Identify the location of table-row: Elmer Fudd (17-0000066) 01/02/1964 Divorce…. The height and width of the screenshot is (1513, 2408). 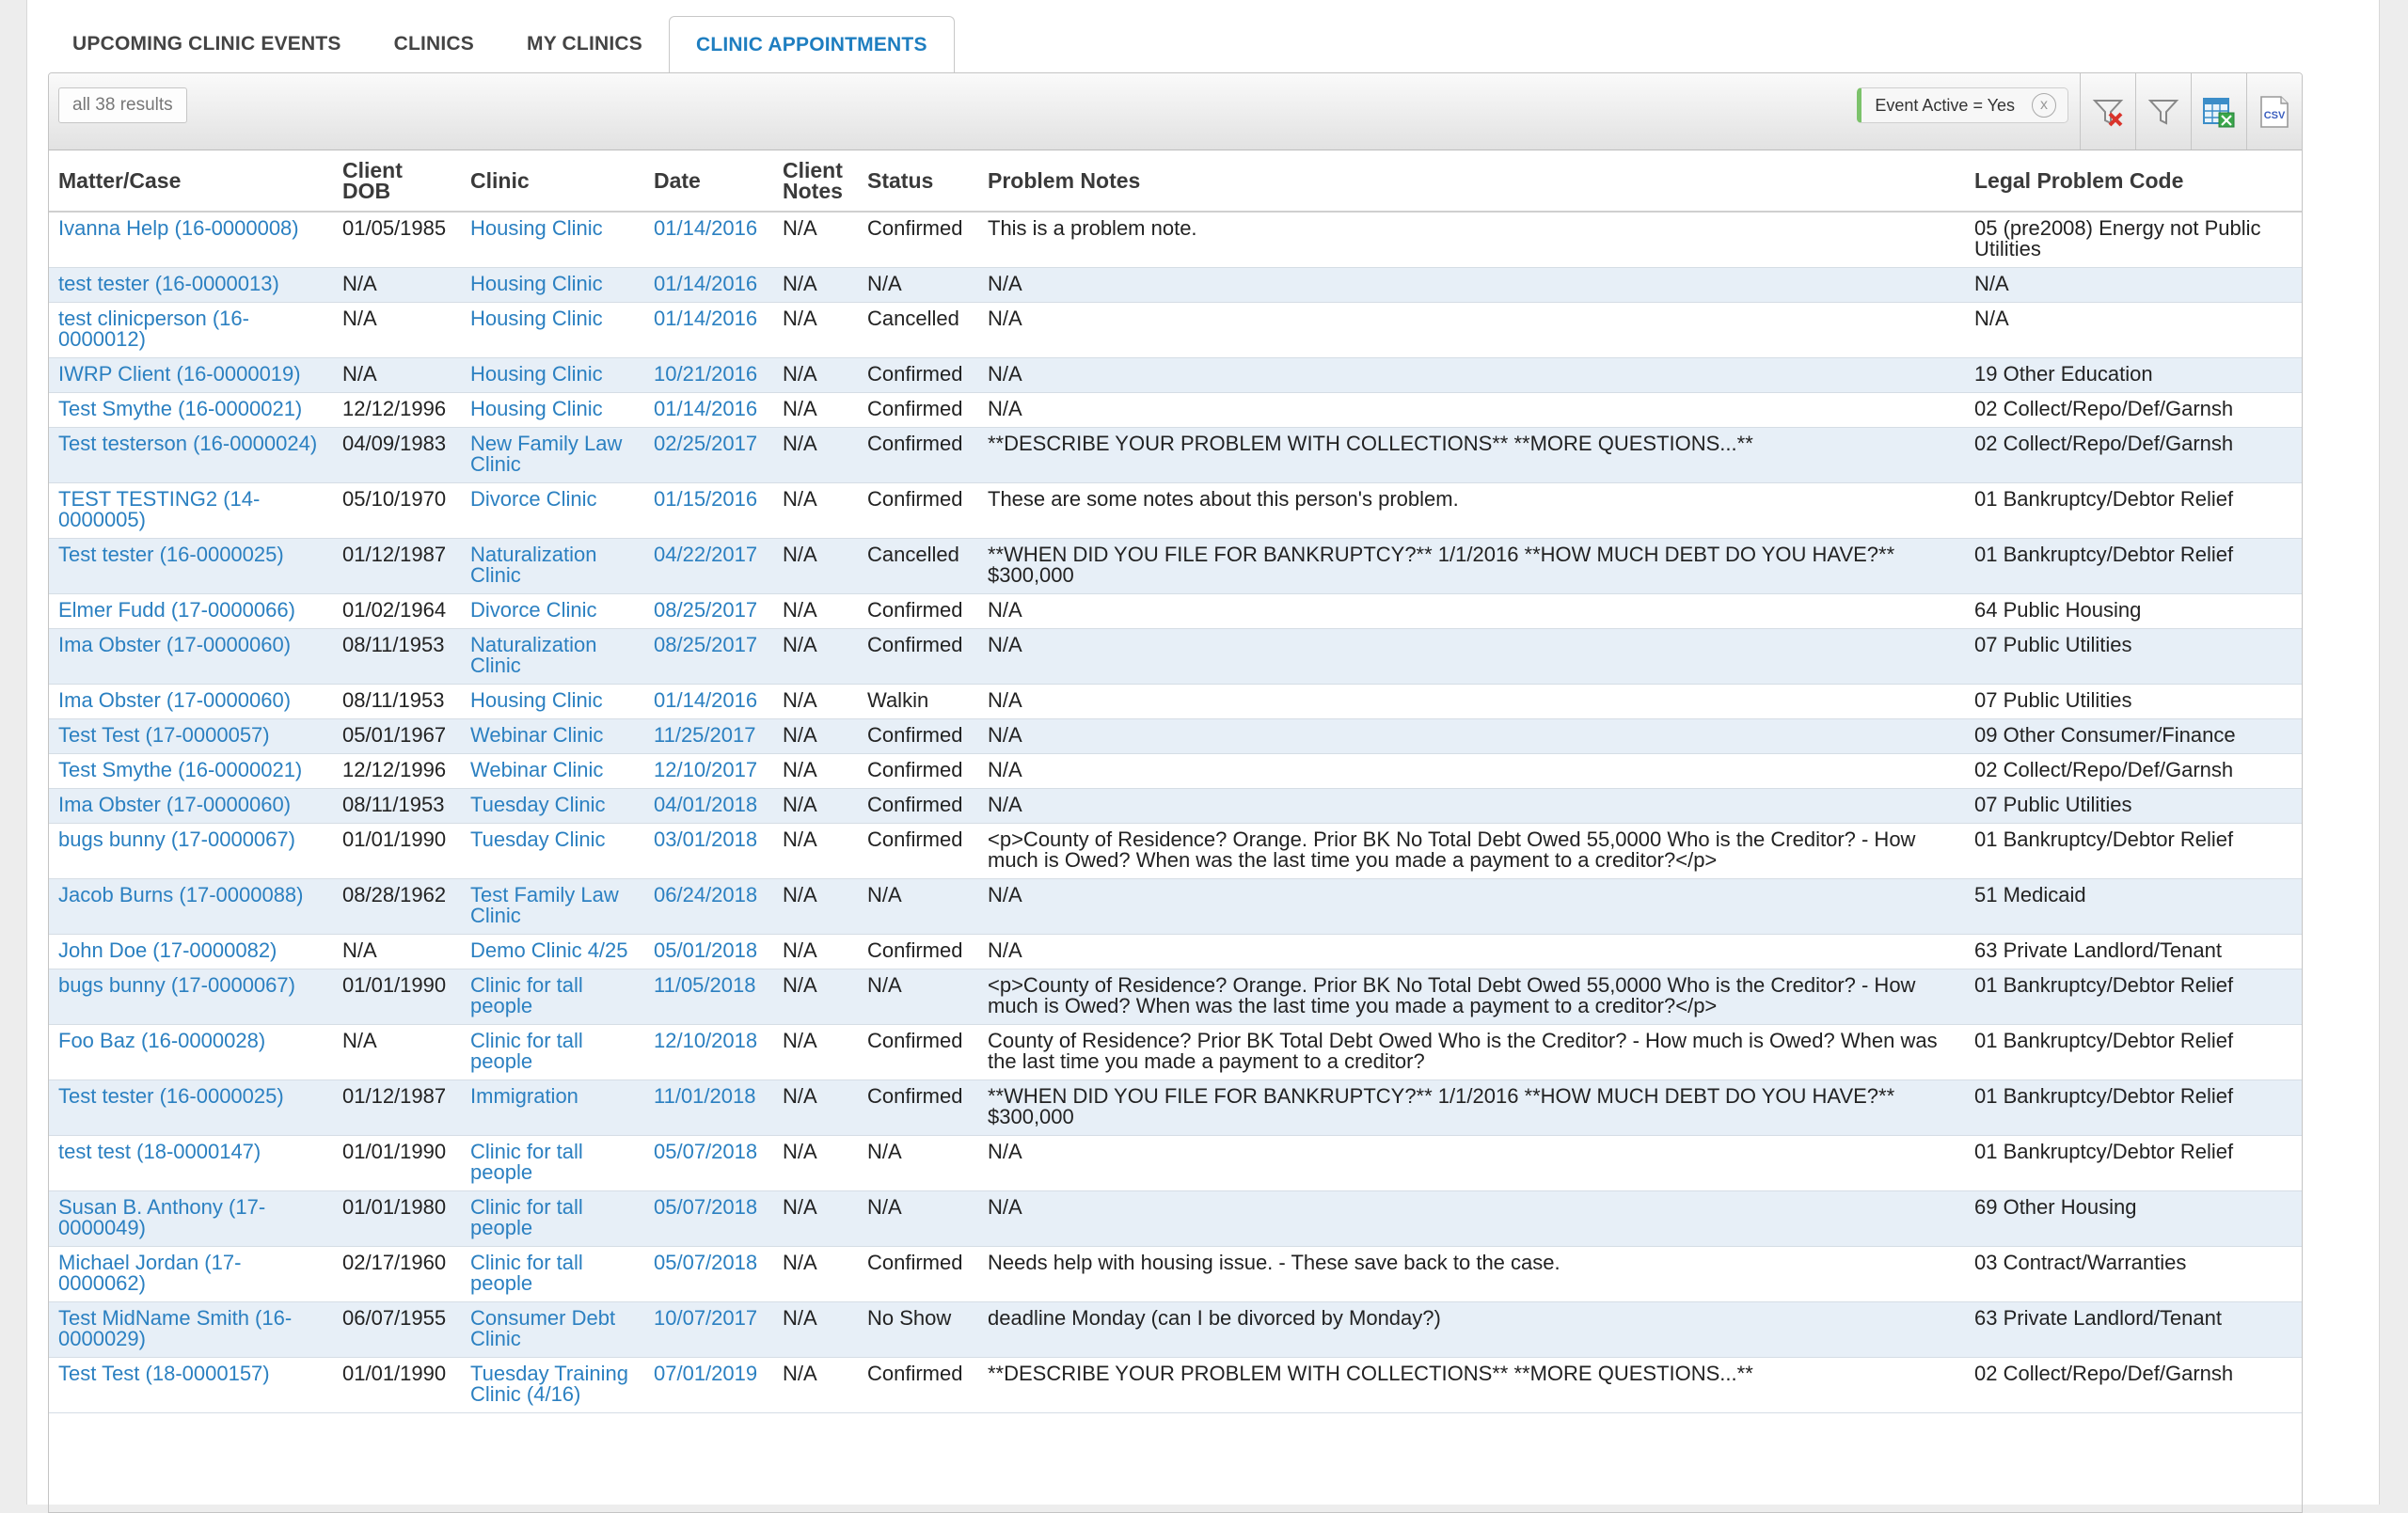
(1176, 611).